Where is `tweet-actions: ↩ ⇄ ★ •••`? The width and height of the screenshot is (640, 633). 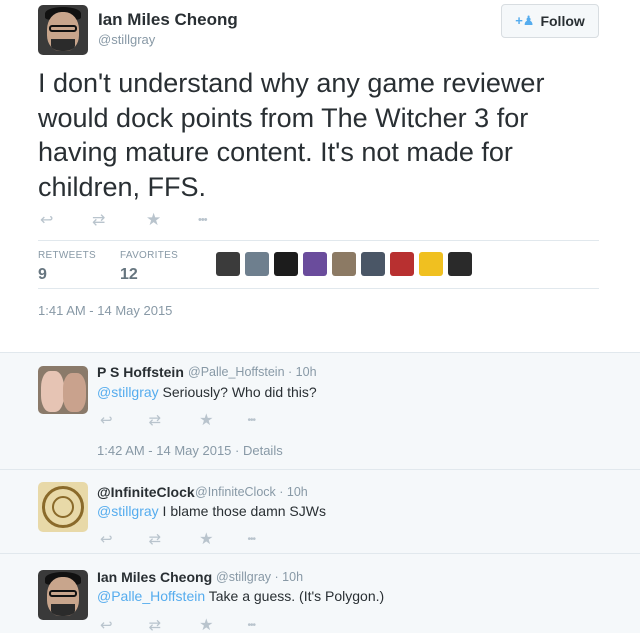 tweet-actions: ↩ ⇄ ★ ••• is located at coordinates (124, 220).